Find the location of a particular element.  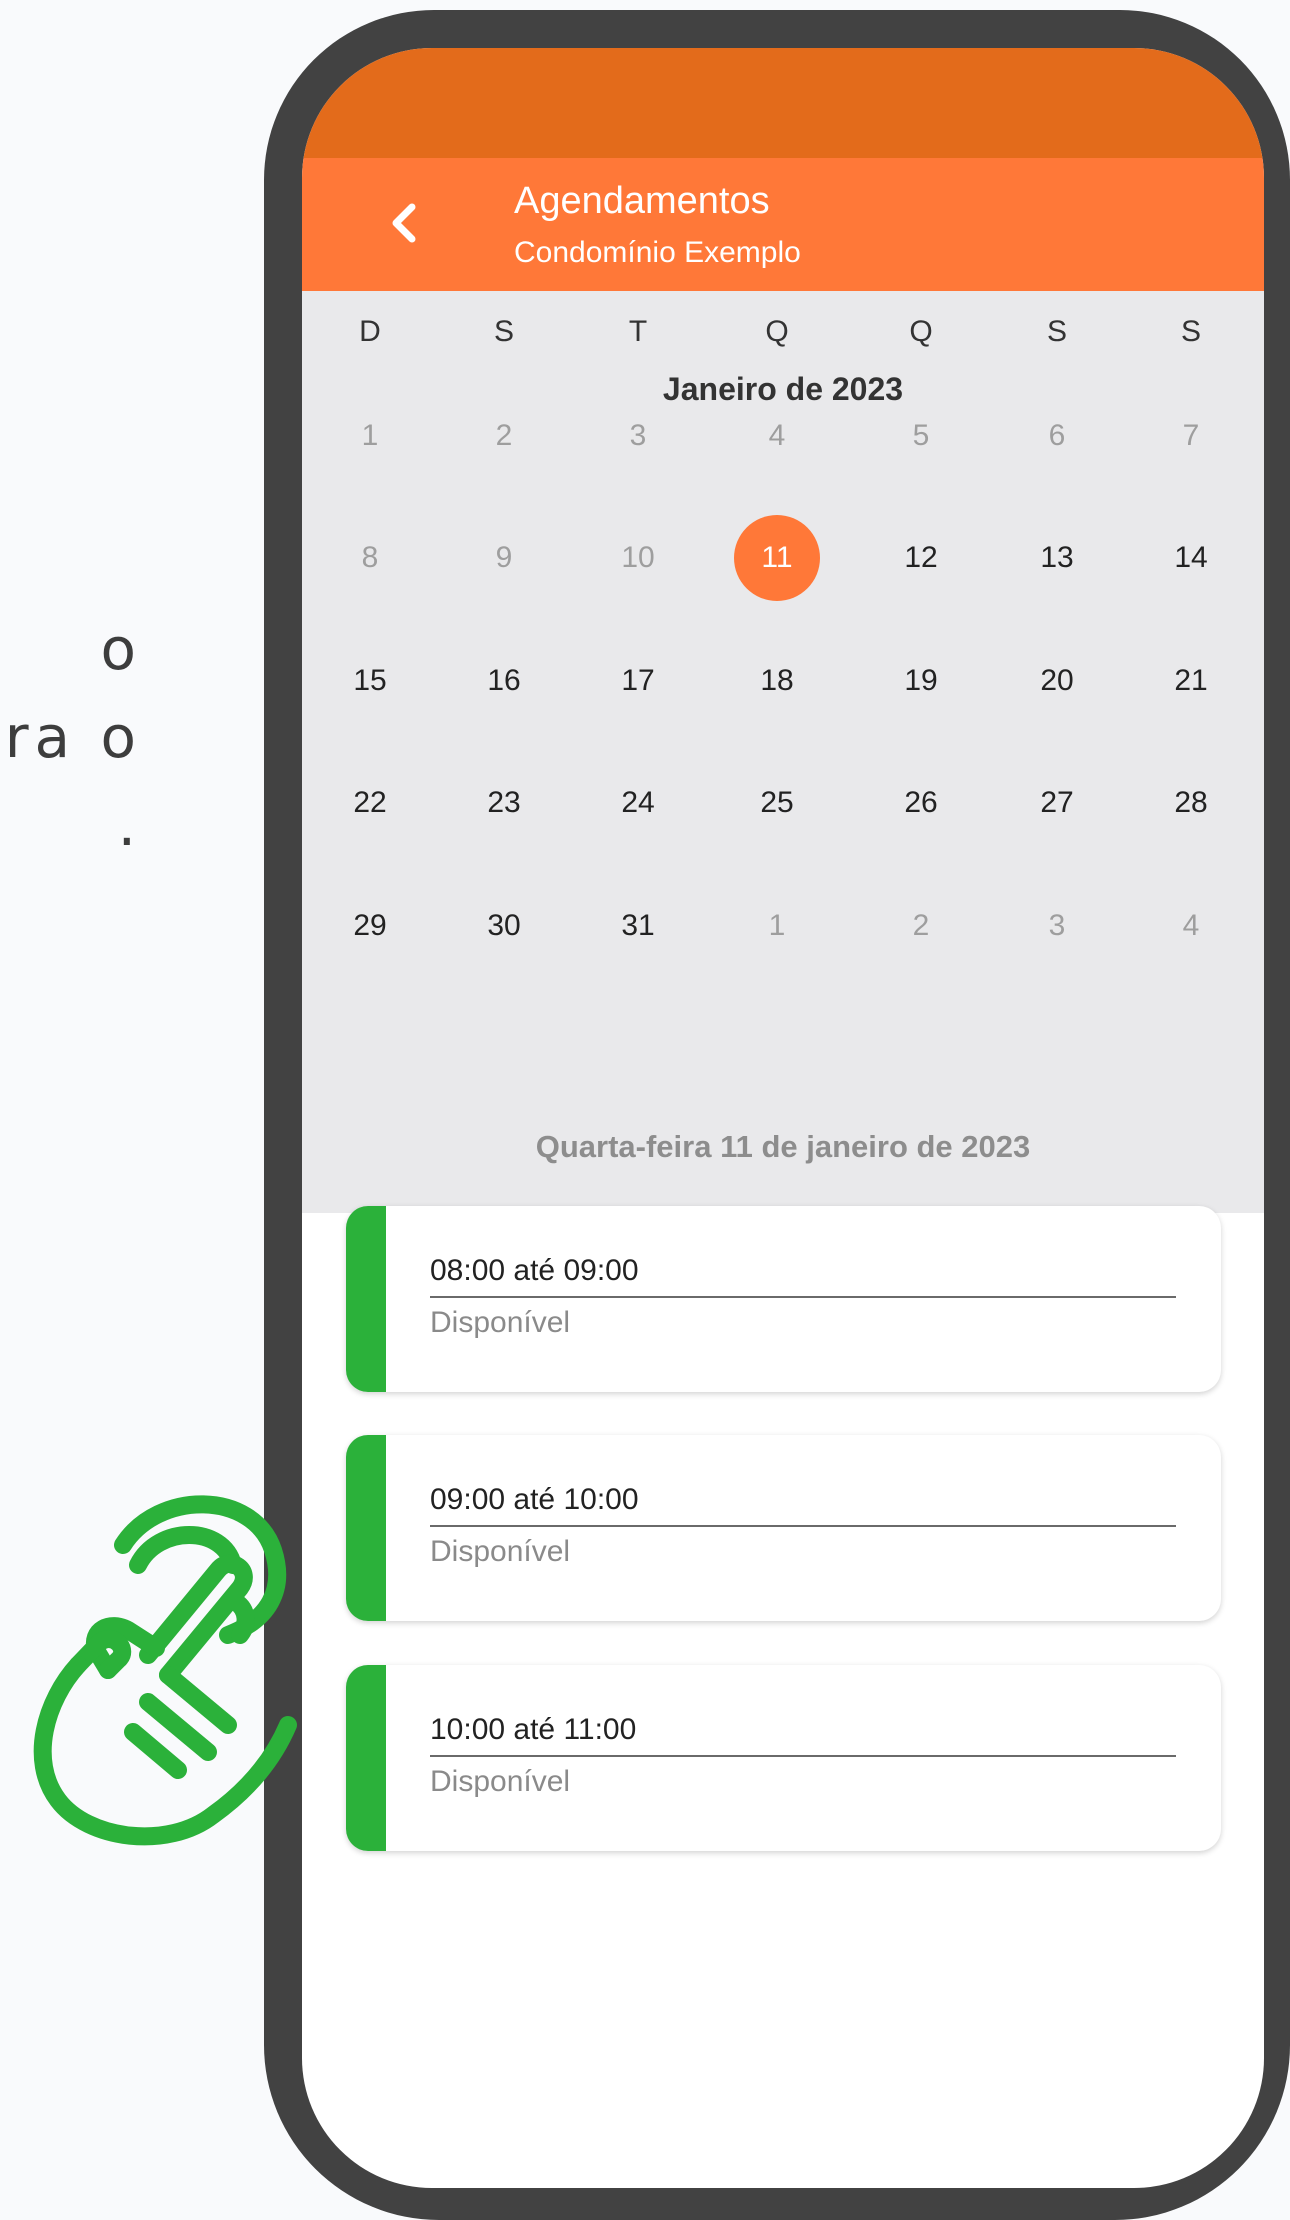

back-button is located at coordinates (404, 223).